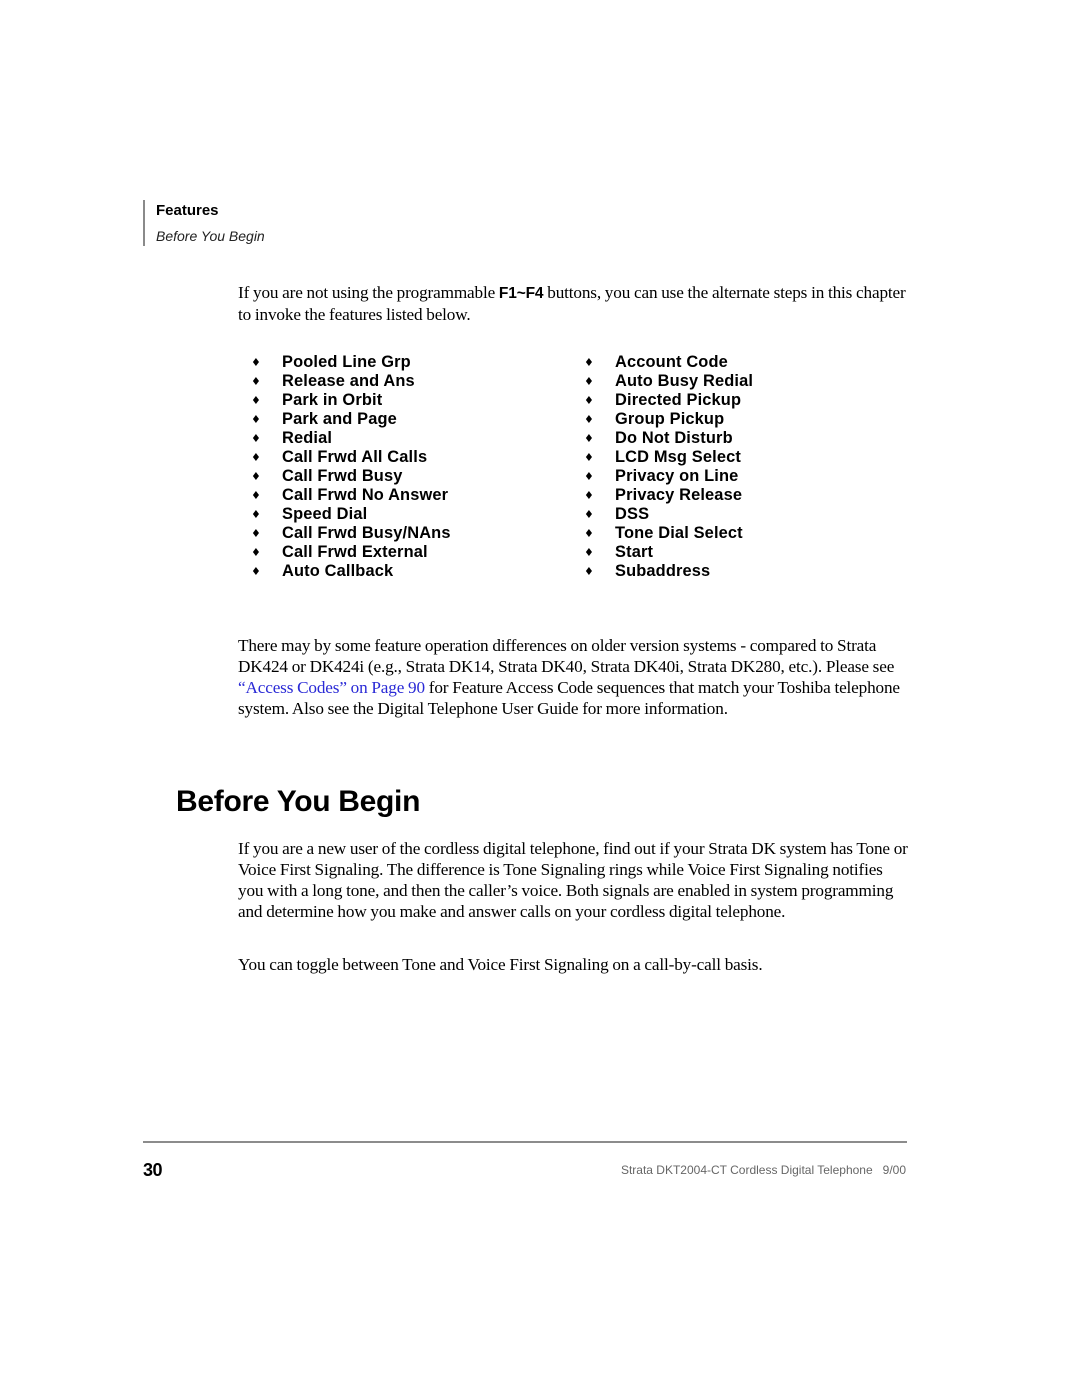 This screenshot has height=1397, width=1080. Describe the element at coordinates (346, 362) in the screenshot. I see `feature-name: Pooled Line Grp` at that location.